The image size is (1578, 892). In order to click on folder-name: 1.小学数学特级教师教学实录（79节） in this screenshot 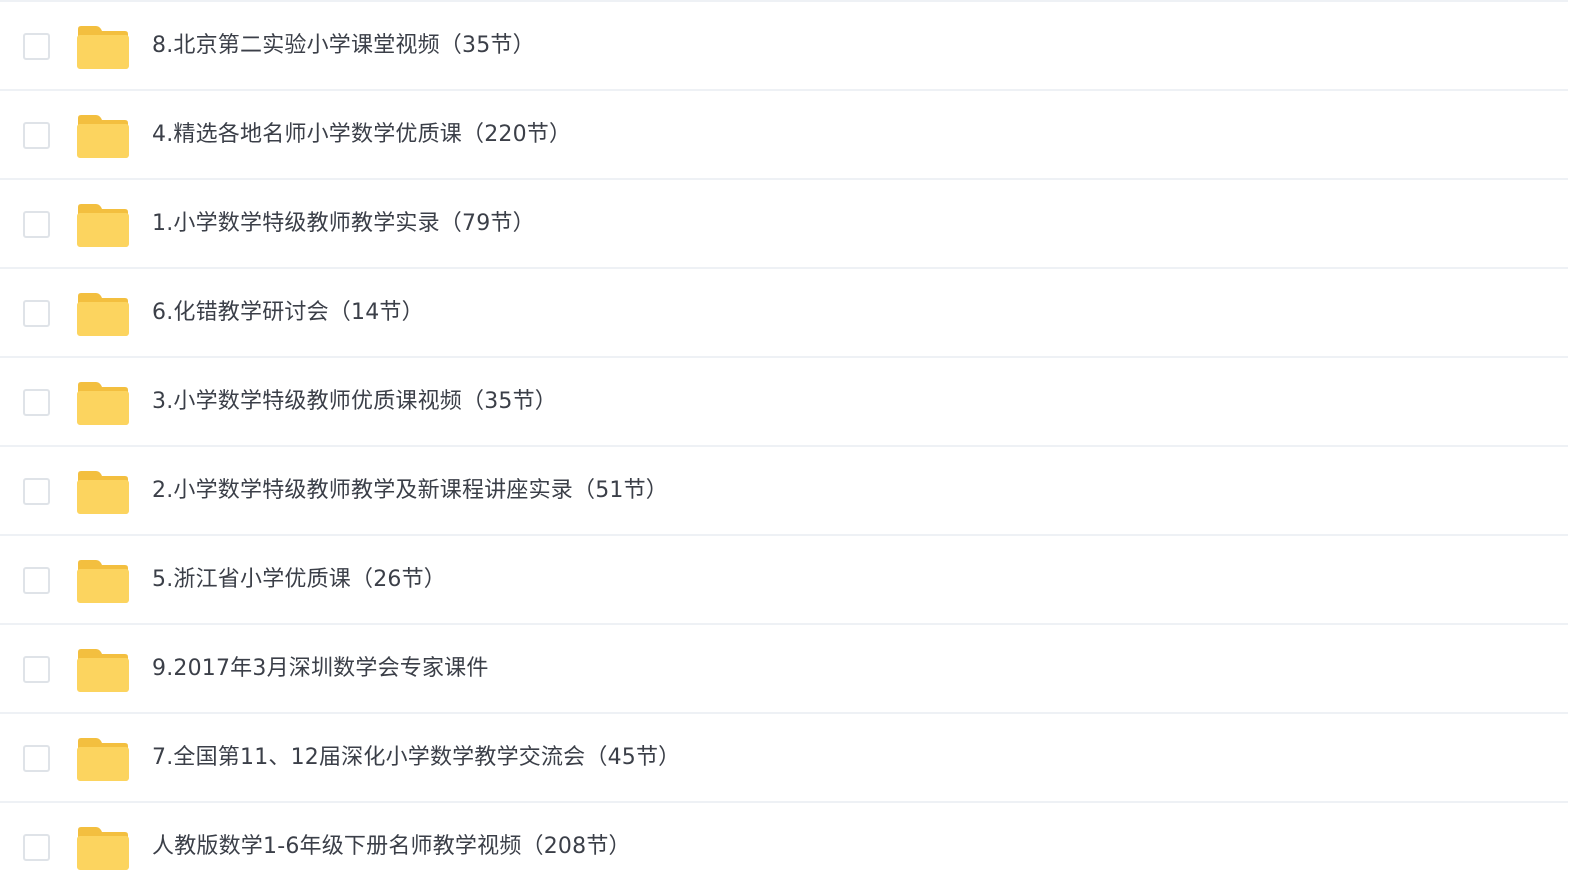, I will do `click(343, 224)`.